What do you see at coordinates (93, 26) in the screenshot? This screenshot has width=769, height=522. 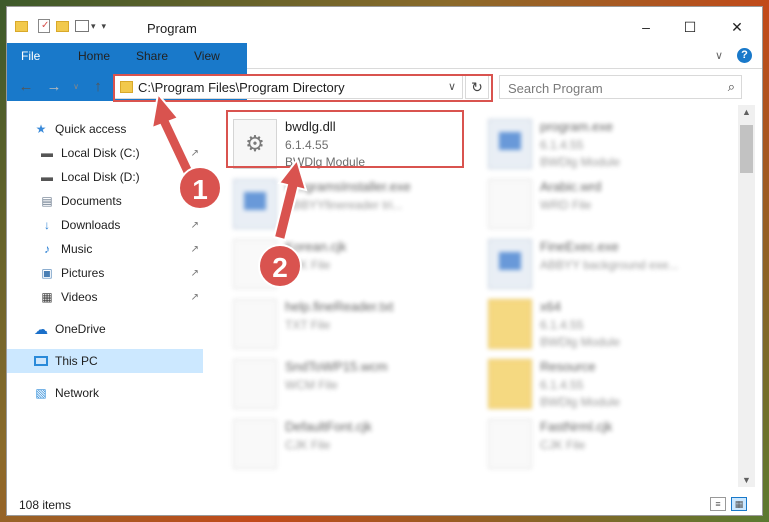 I see `chevron-down-icon: ▾` at bounding box center [93, 26].